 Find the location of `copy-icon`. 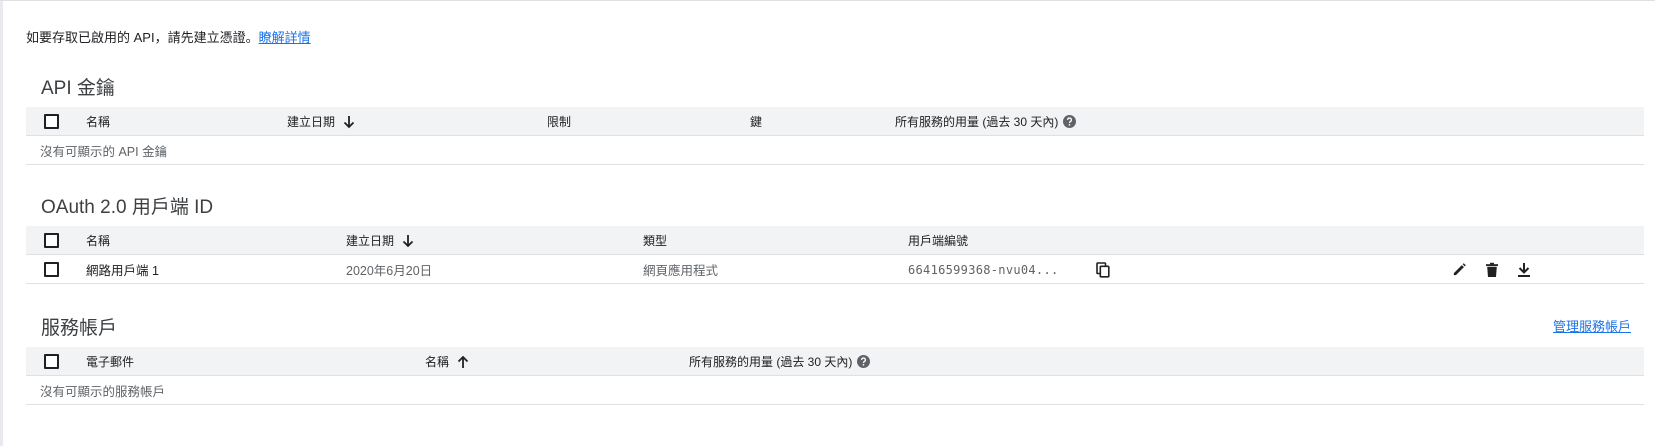

copy-icon is located at coordinates (1103, 269).